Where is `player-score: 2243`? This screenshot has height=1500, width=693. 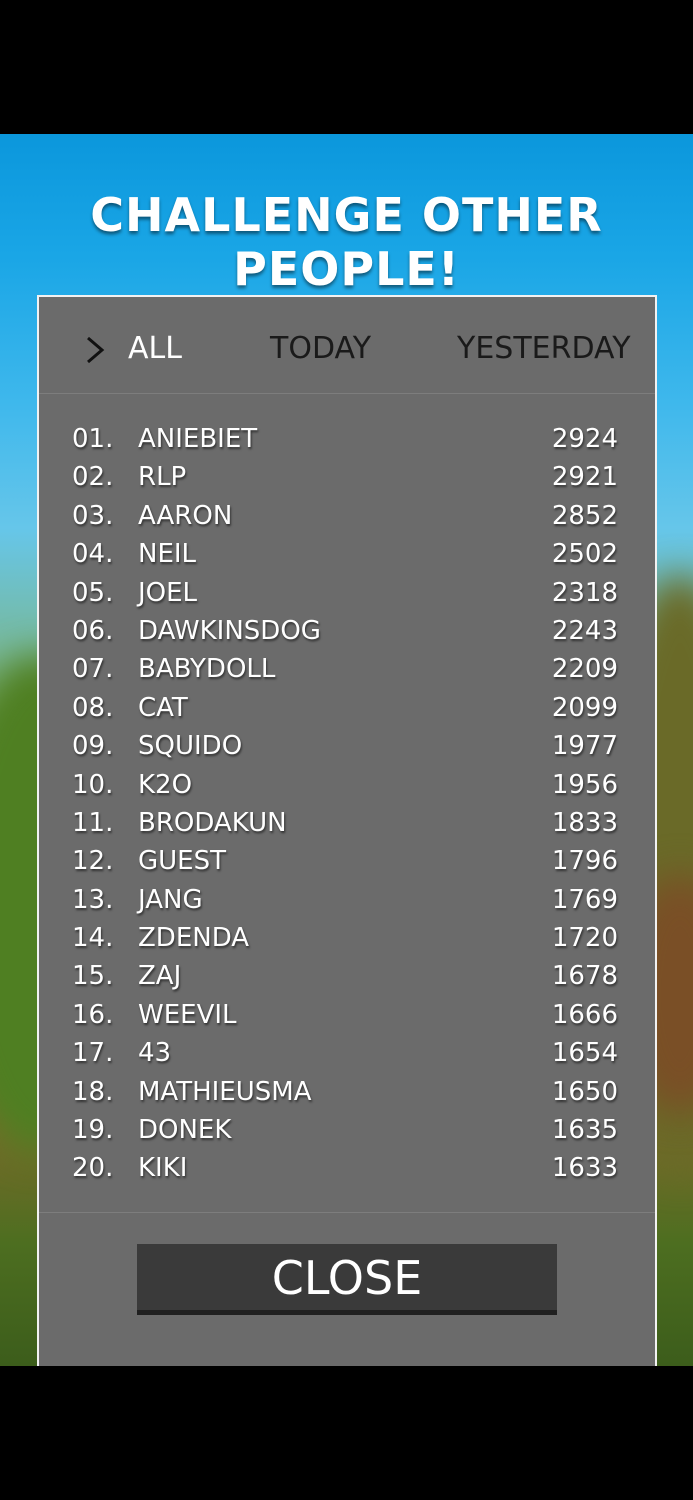 player-score: 2243 is located at coordinates (584, 630).